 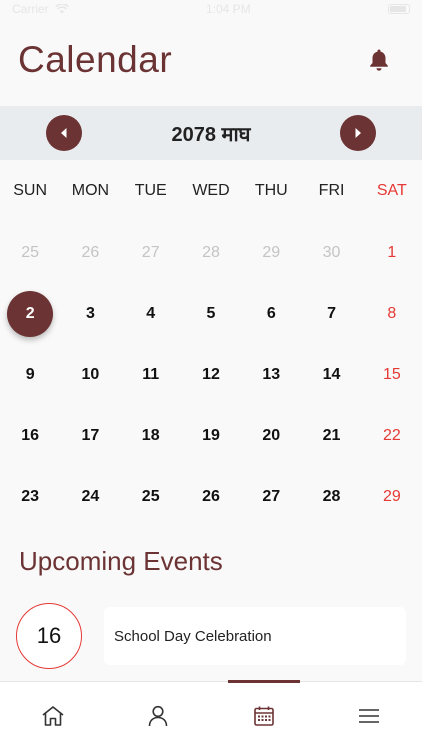 I want to click on calendar-day-label: 24, so click(x=90, y=496).